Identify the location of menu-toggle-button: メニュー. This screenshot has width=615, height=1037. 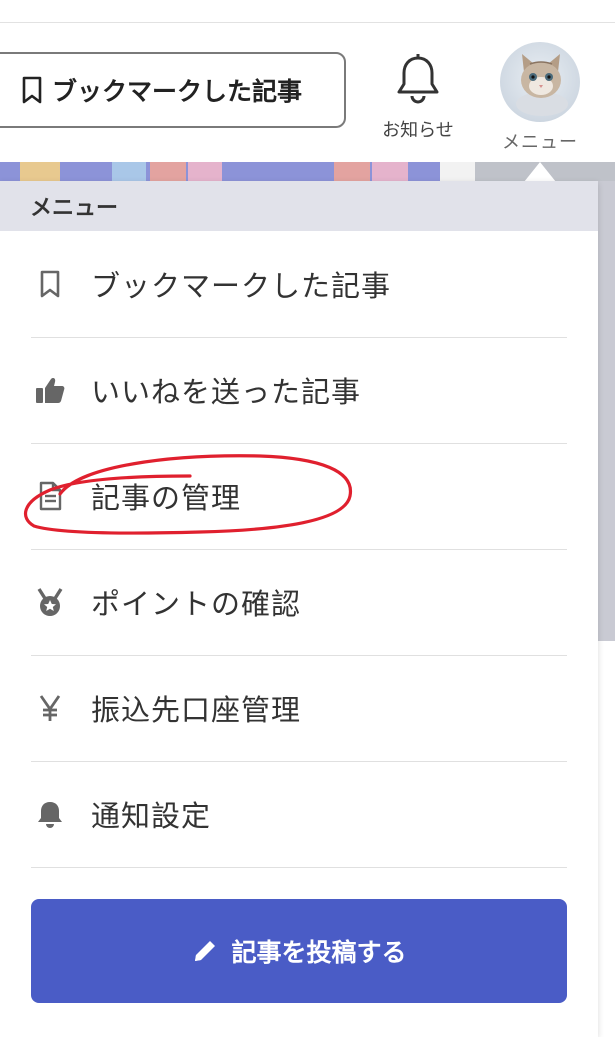
(540, 98).